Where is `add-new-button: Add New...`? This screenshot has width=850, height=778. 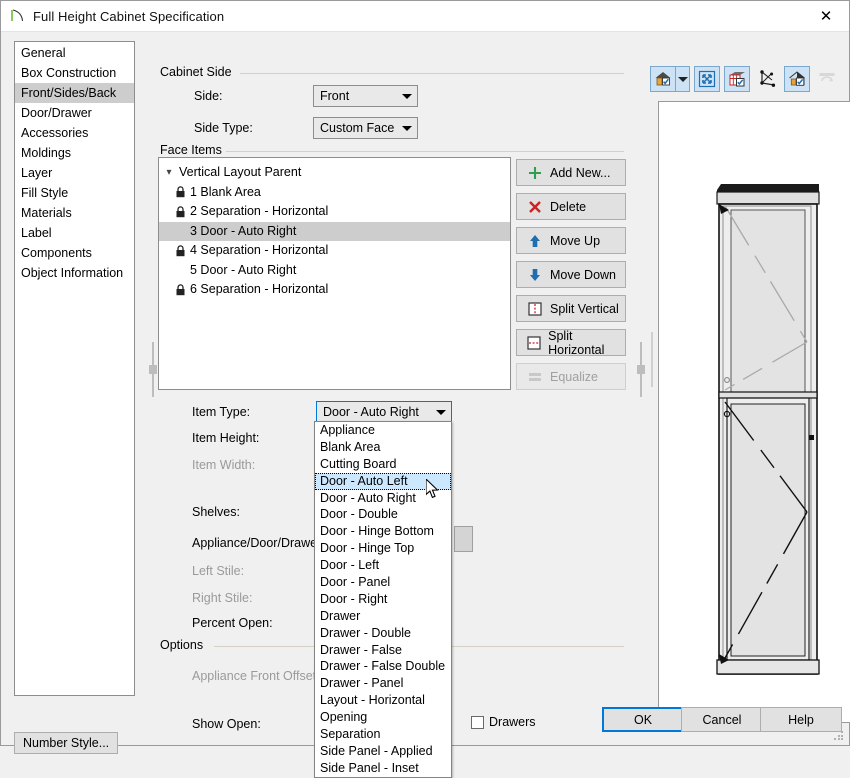 add-new-button: Add New... is located at coordinates (571, 172).